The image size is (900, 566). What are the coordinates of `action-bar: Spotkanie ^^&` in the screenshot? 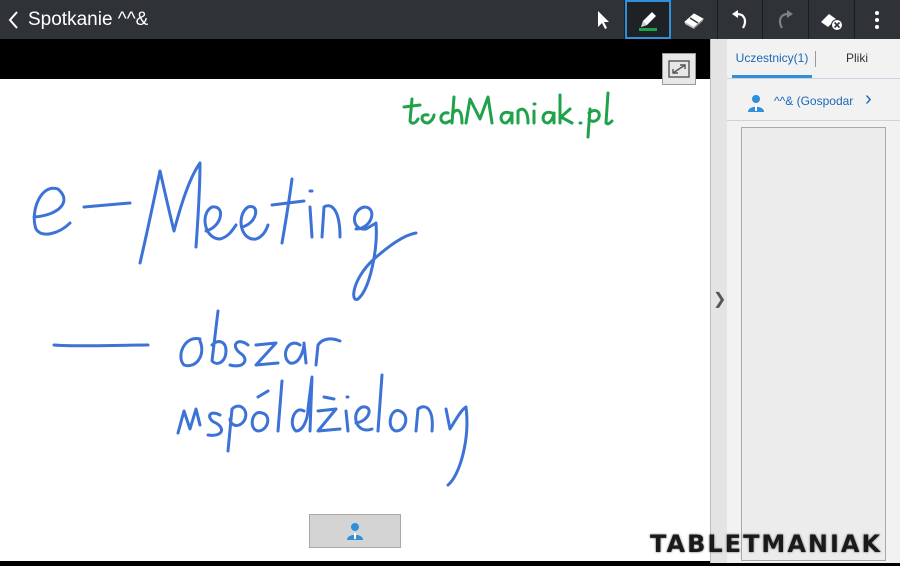 It's located at (450, 19).